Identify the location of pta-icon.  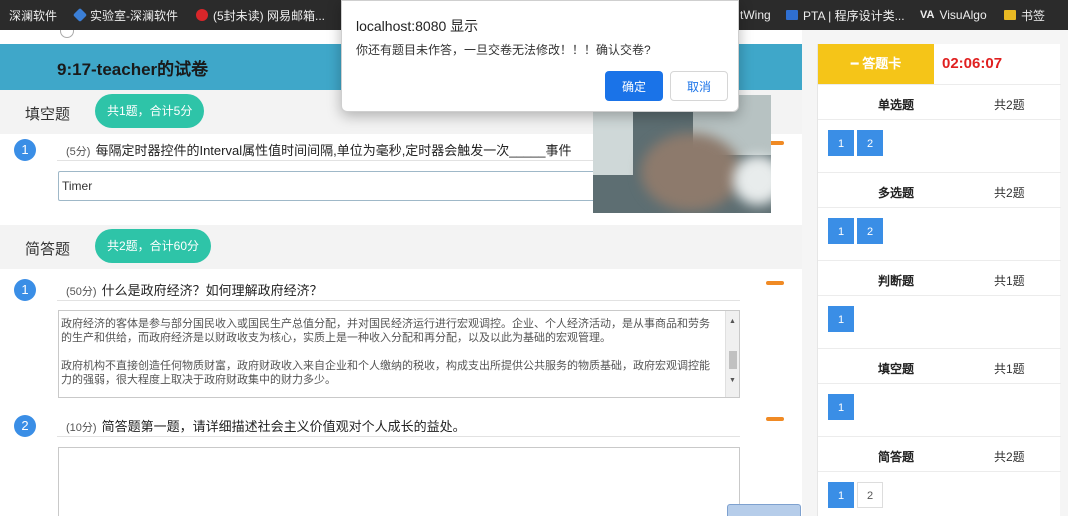
(792, 15).